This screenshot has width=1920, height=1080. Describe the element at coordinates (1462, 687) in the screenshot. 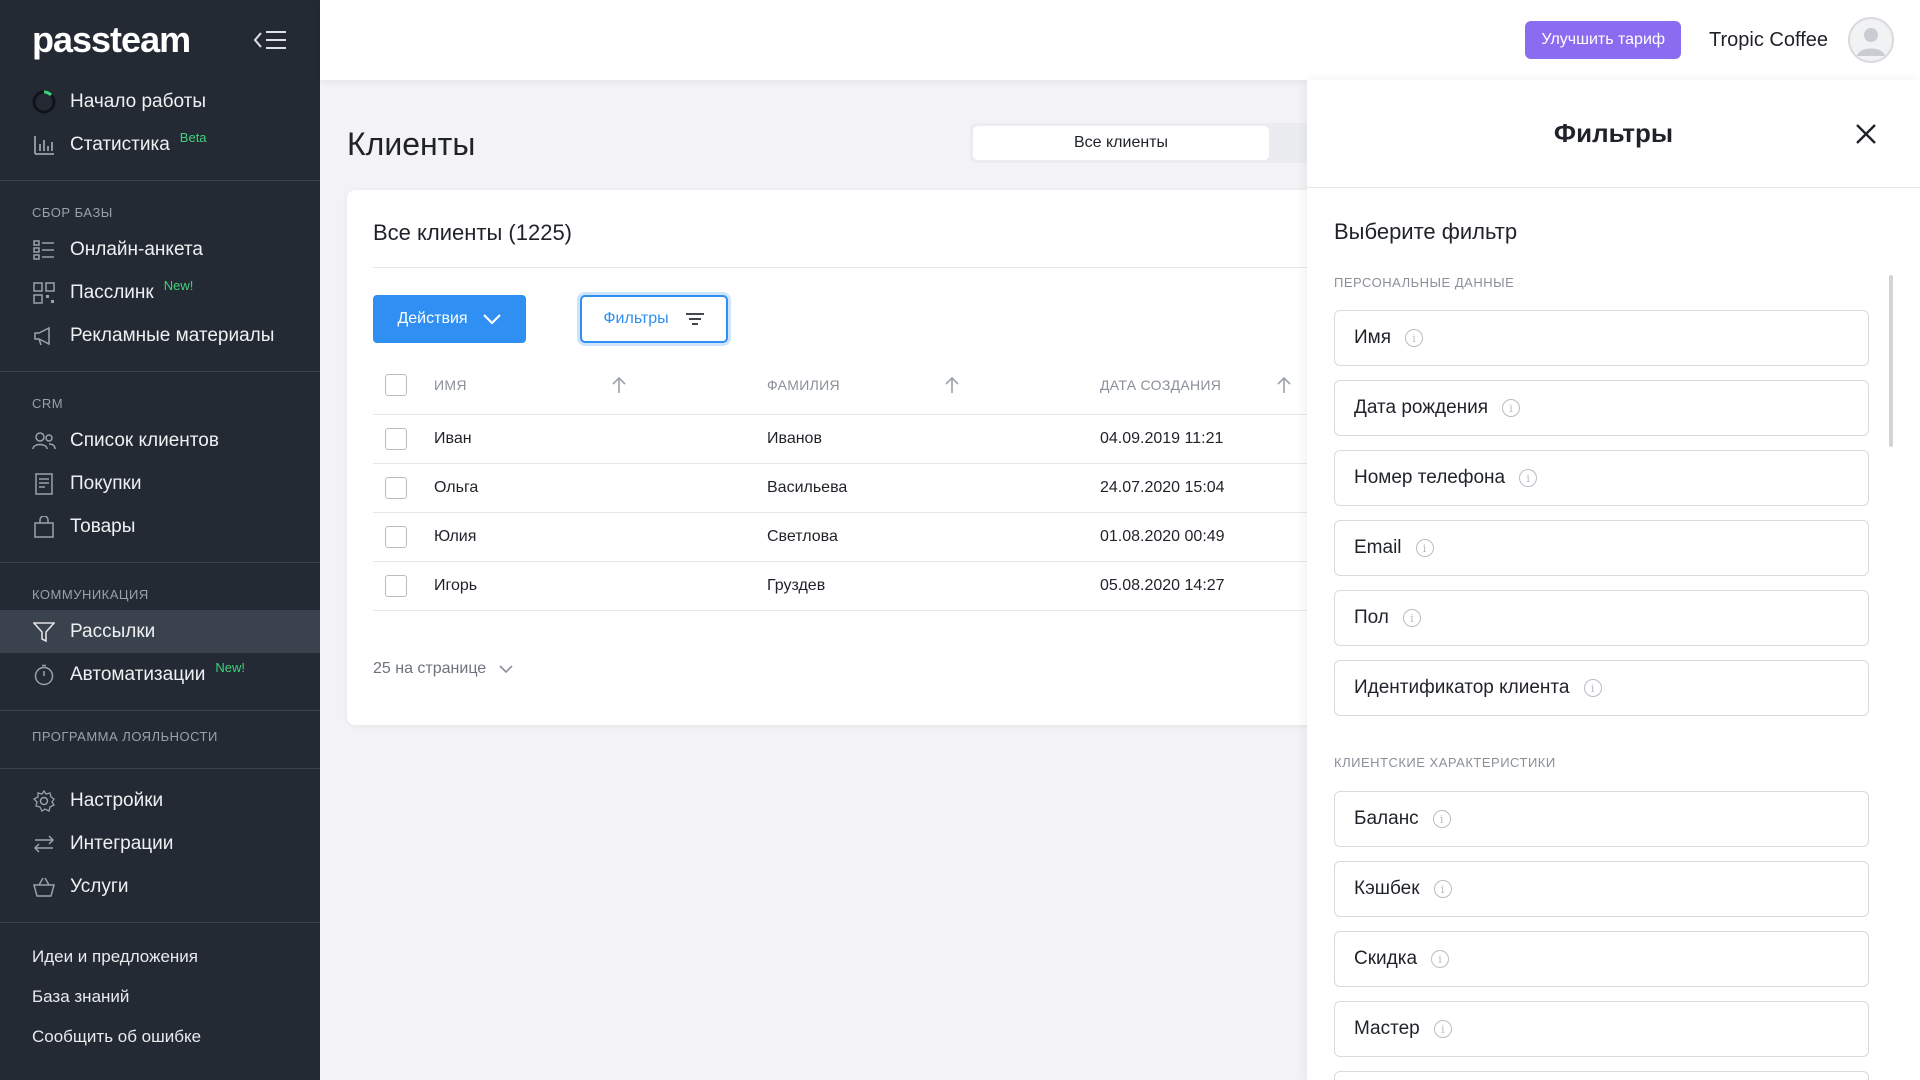

I see `filter-option-label: Идентификатор клиента` at that location.